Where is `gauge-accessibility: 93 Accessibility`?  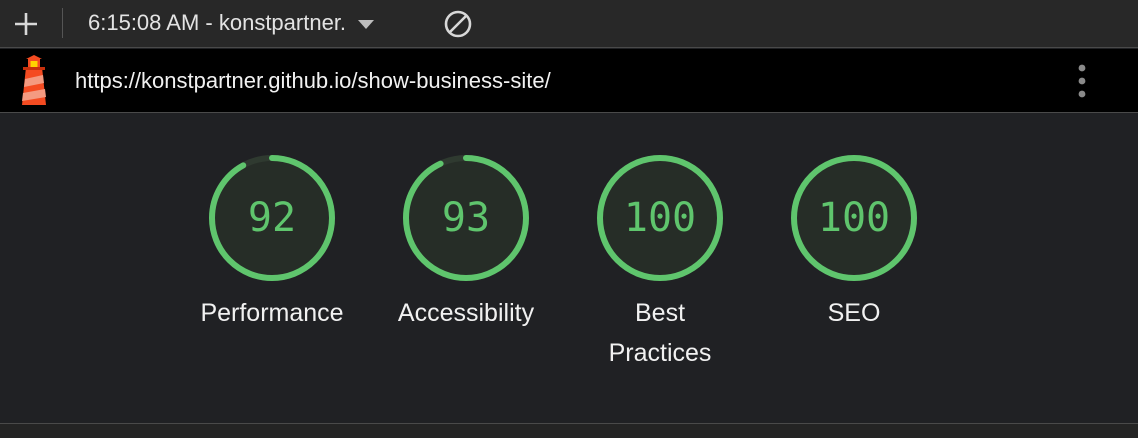 gauge-accessibility: 93 Accessibility is located at coordinates (466, 243).